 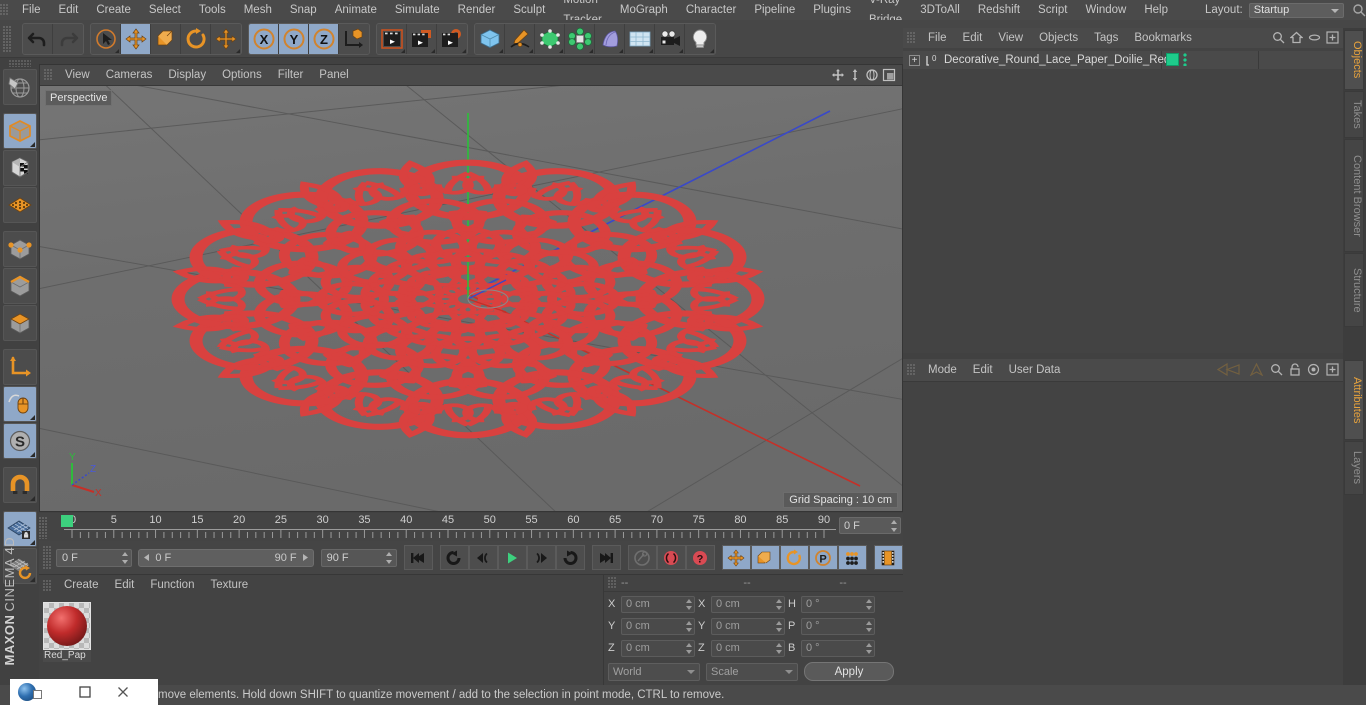 I want to click on render-region-tool, so click(x=19, y=87).